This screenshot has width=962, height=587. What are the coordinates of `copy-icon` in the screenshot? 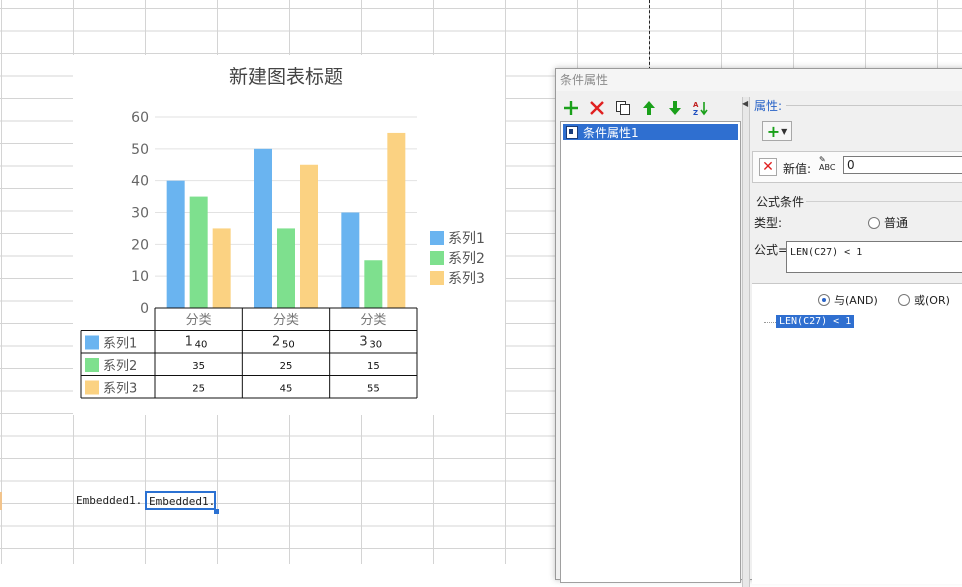 It's located at (623, 108).